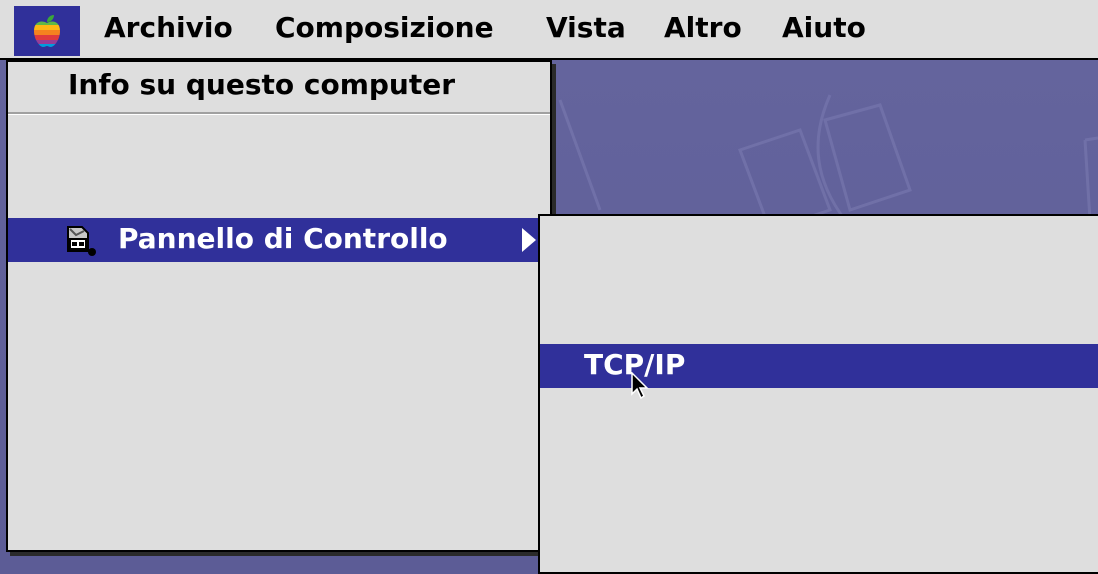 Image resolution: width=1098 pixels, height=574 pixels. Describe the element at coordinates (586, 28) in the screenshot. I see `menu-vista: Vista` at that location.